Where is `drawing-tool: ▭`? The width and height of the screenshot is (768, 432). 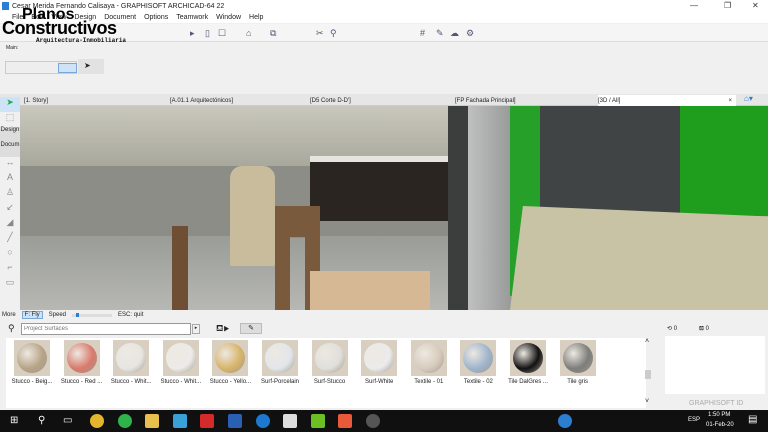 drawing-tool: ▭ is located at coordinates (10, 284).